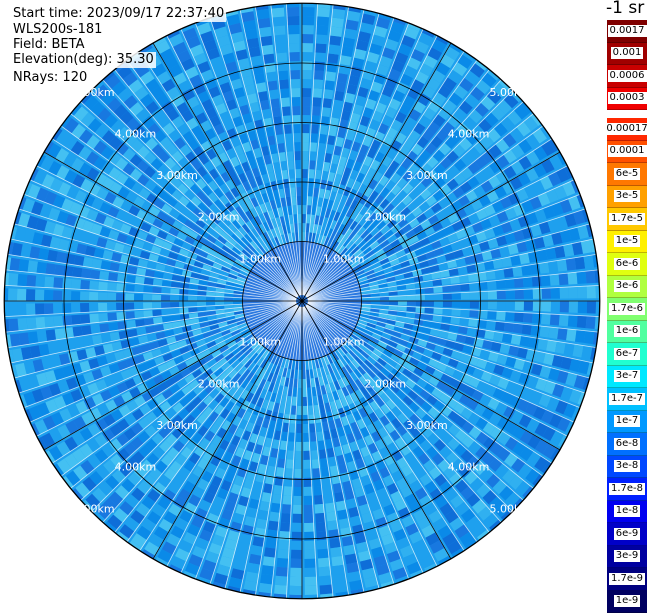 Image resolution: width=647 pixels, height=613 pixels. Describe the element at coordinates (118, 14) in the screenshot. I see `start-time-label: Start time: 2023/09/17 22:37:40` at that location.